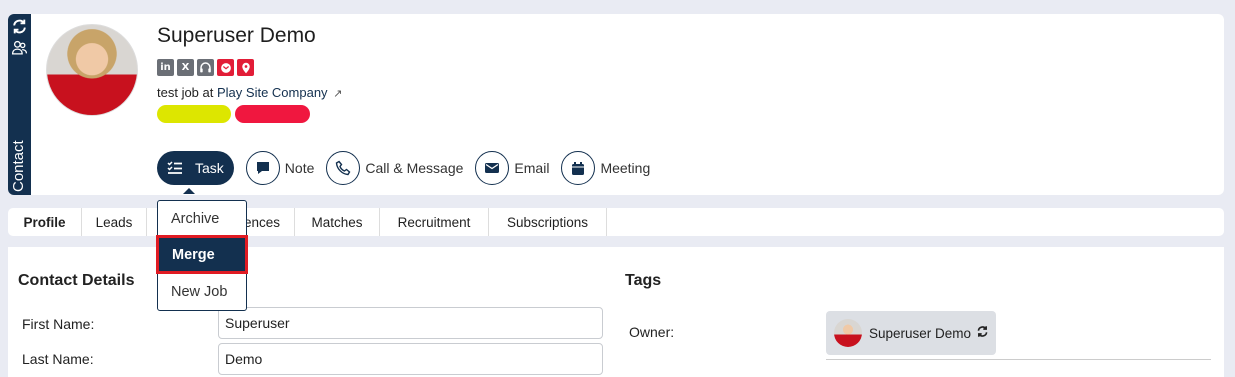  I want to click on calendar-icon, so click(578, 168).